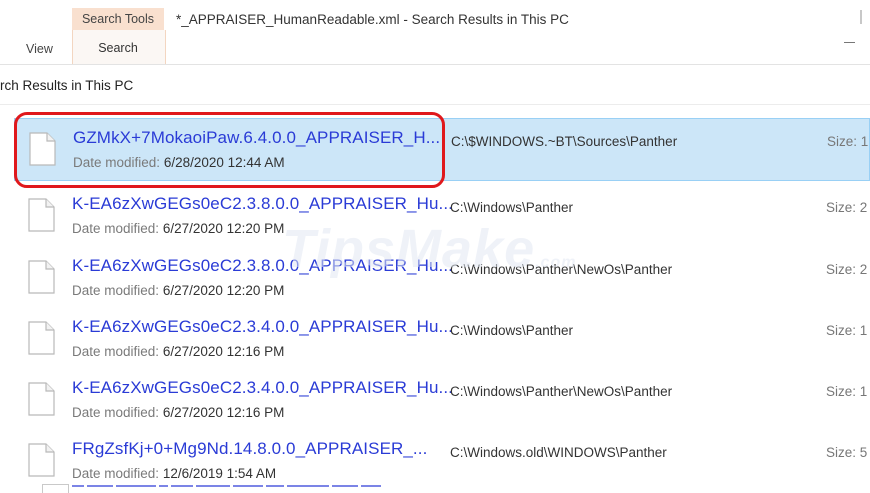 The width and height of the screenshot is (870, 493). Describe the element at coordinates (39, 49) in the screenshot. I see `tab-view: View` at that location.